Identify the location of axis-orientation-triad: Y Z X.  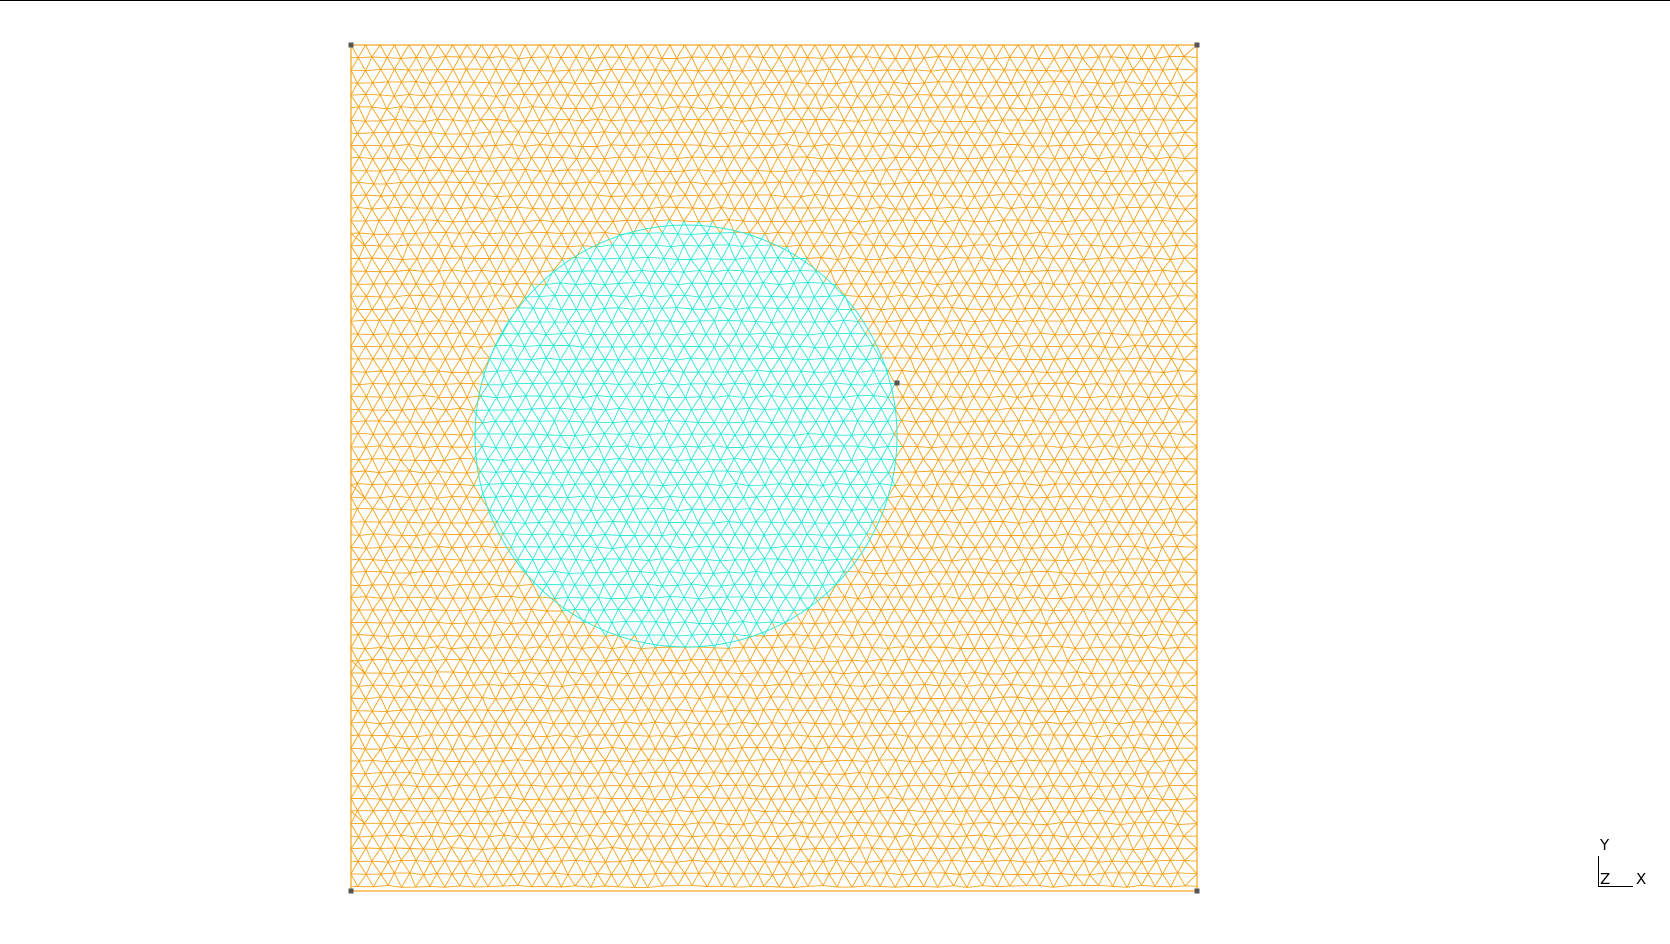
(1620, 863).